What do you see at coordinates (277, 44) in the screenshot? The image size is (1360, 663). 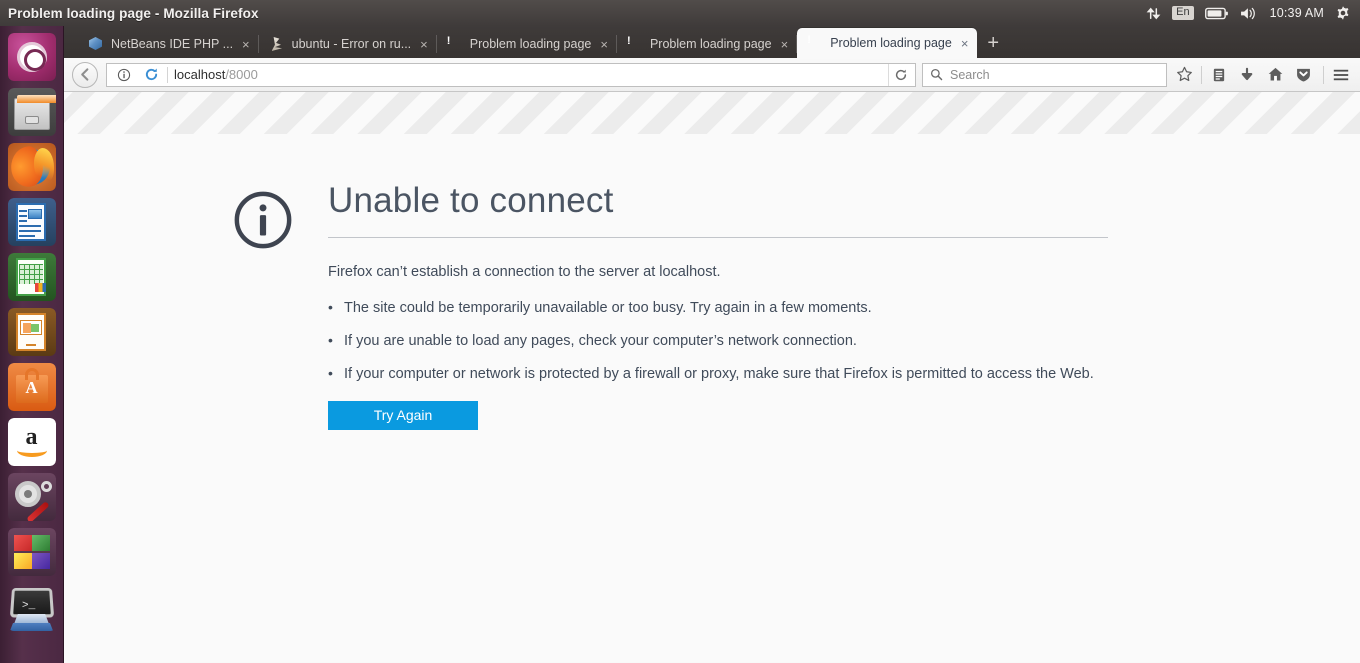 I see `java-icon` at bounding box center [277, 44].